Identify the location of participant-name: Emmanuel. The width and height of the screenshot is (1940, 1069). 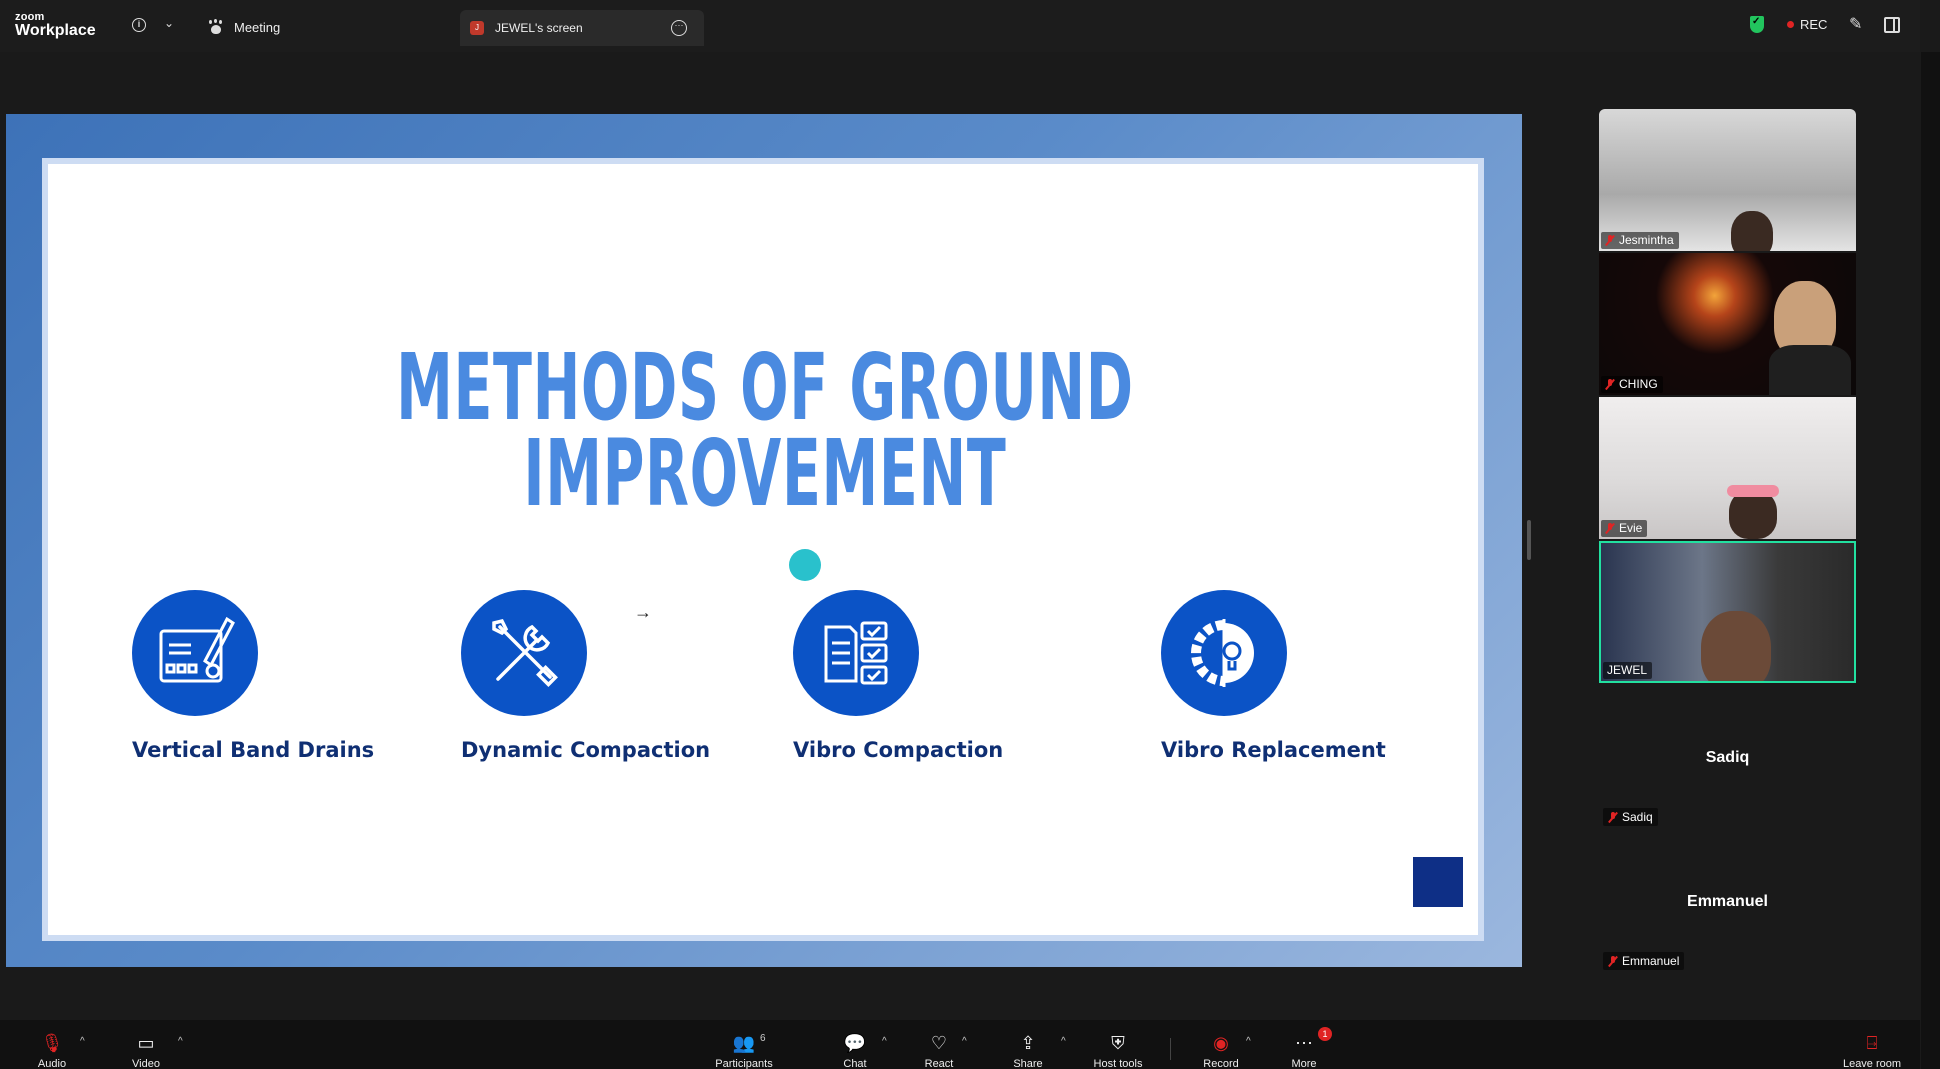
(1651, 961).